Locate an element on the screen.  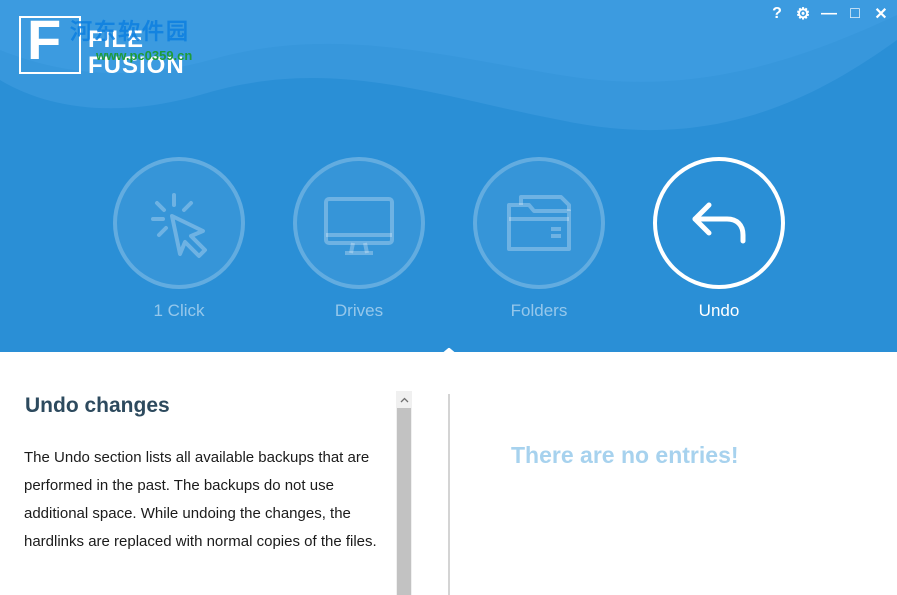
settings-button: ⚙ is located at coordinates (803, 14).